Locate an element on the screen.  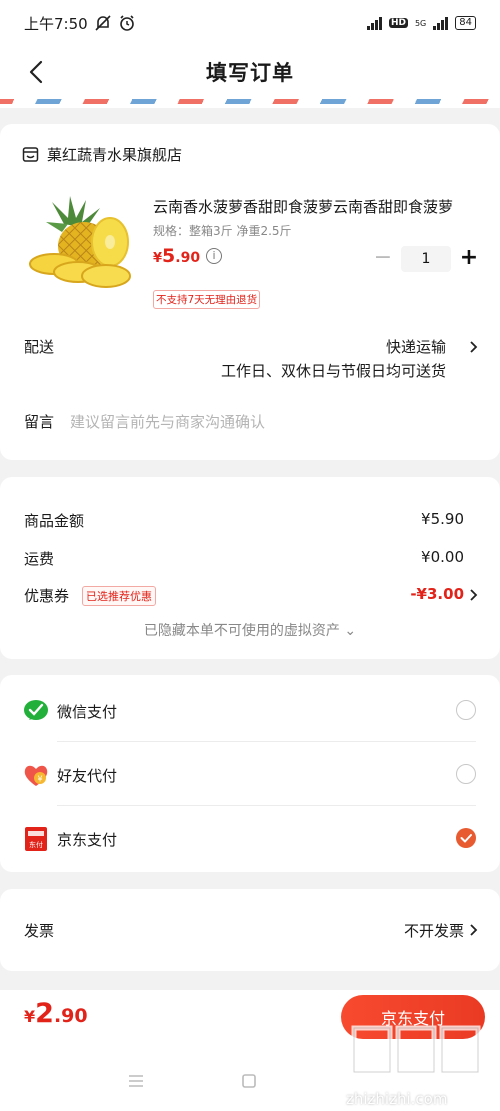
coupon-badge: 已选推荐优惠 is located at coordinates (119, 596).